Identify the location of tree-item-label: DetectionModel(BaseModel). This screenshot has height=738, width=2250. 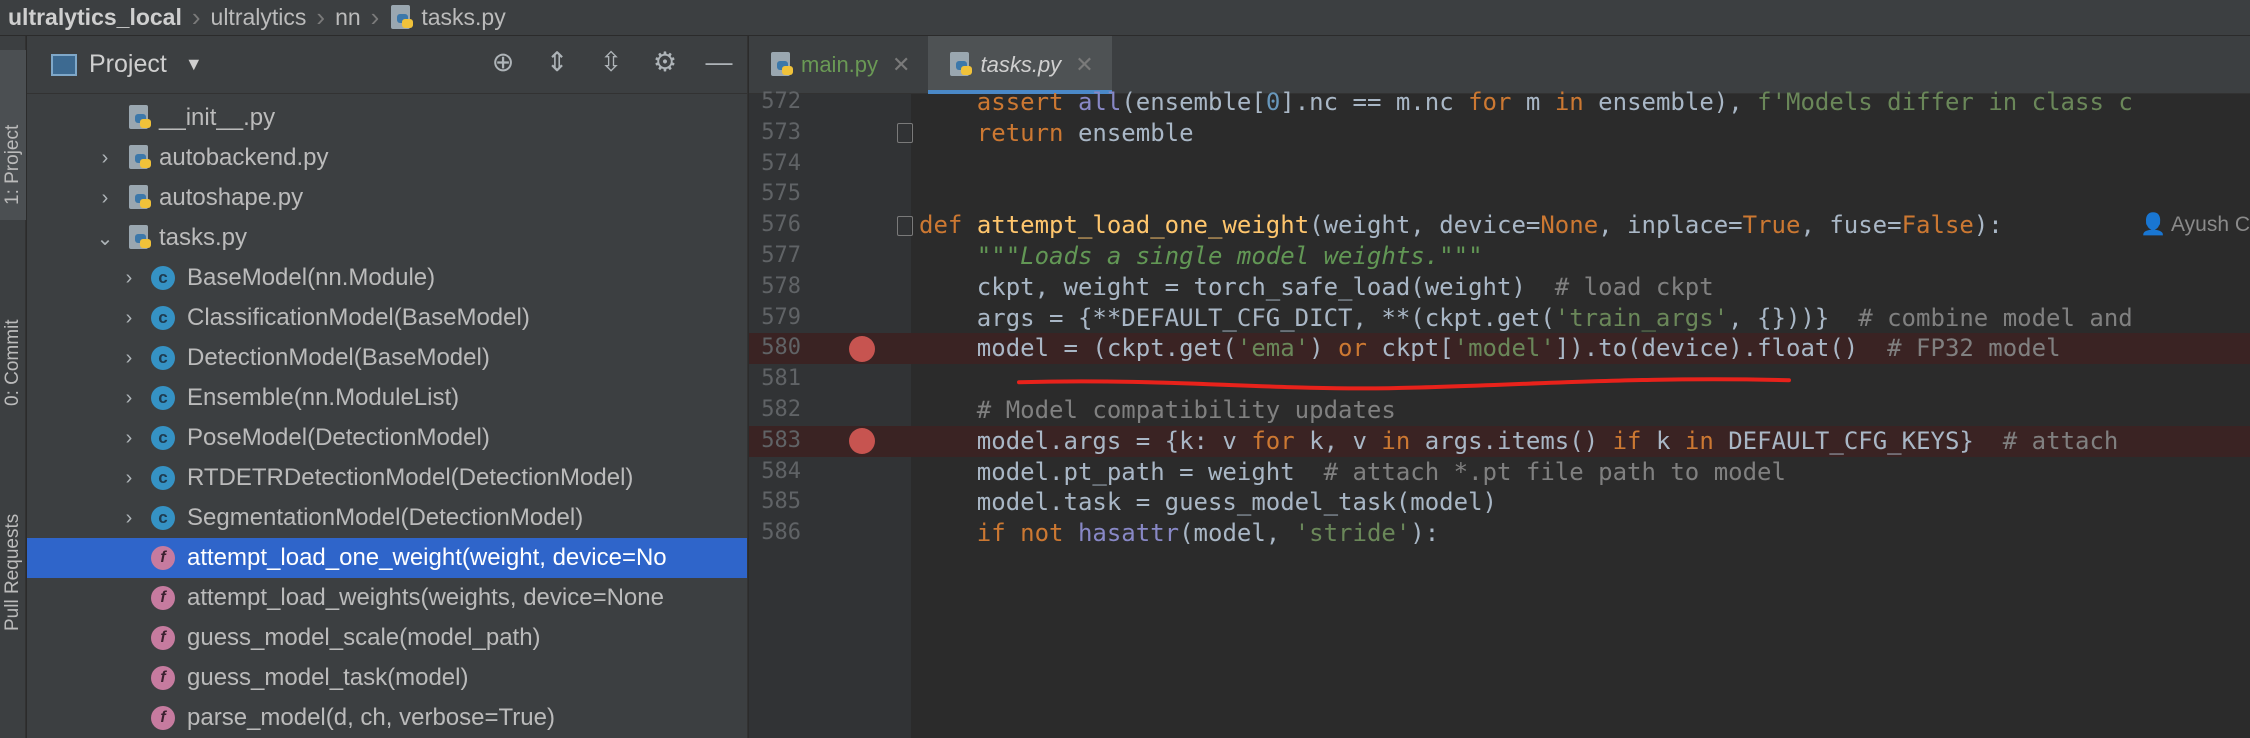
(338, 357).